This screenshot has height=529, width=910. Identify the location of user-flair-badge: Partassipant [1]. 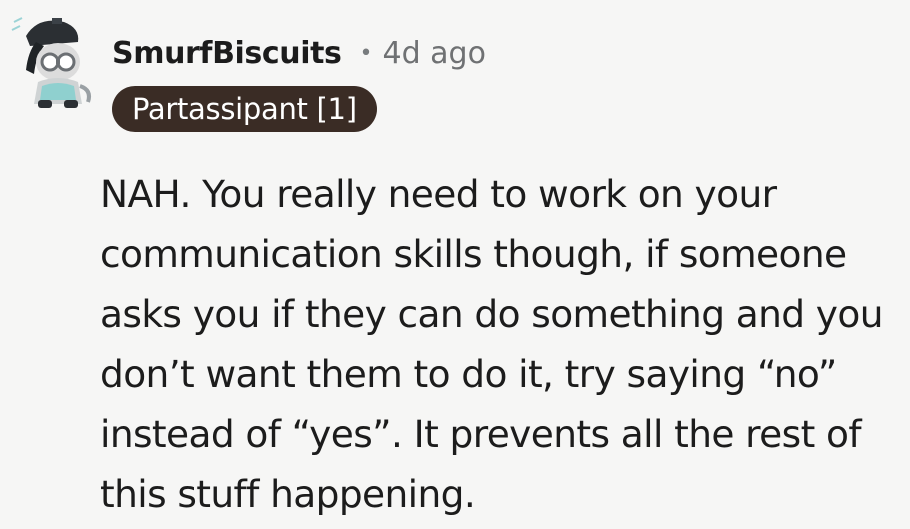
(244, 109).